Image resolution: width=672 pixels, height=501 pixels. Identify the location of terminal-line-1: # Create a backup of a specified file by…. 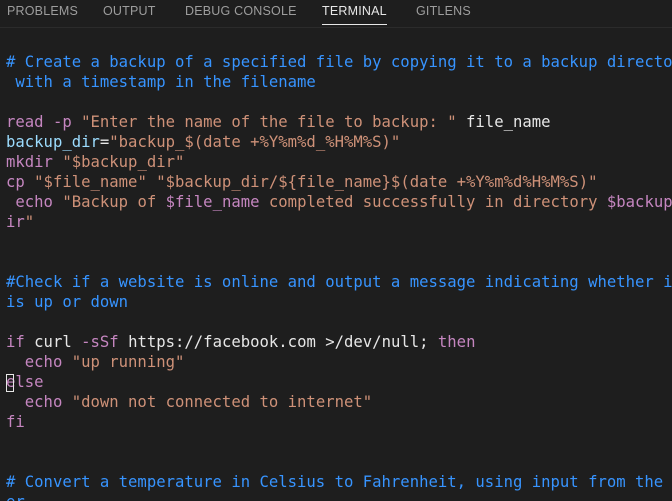
(339, 62).